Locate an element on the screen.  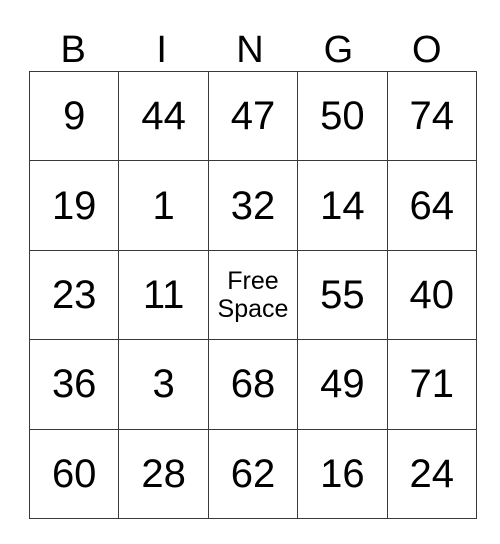
bingo-cell-o5: 24 is located at coordinates (431, 473).